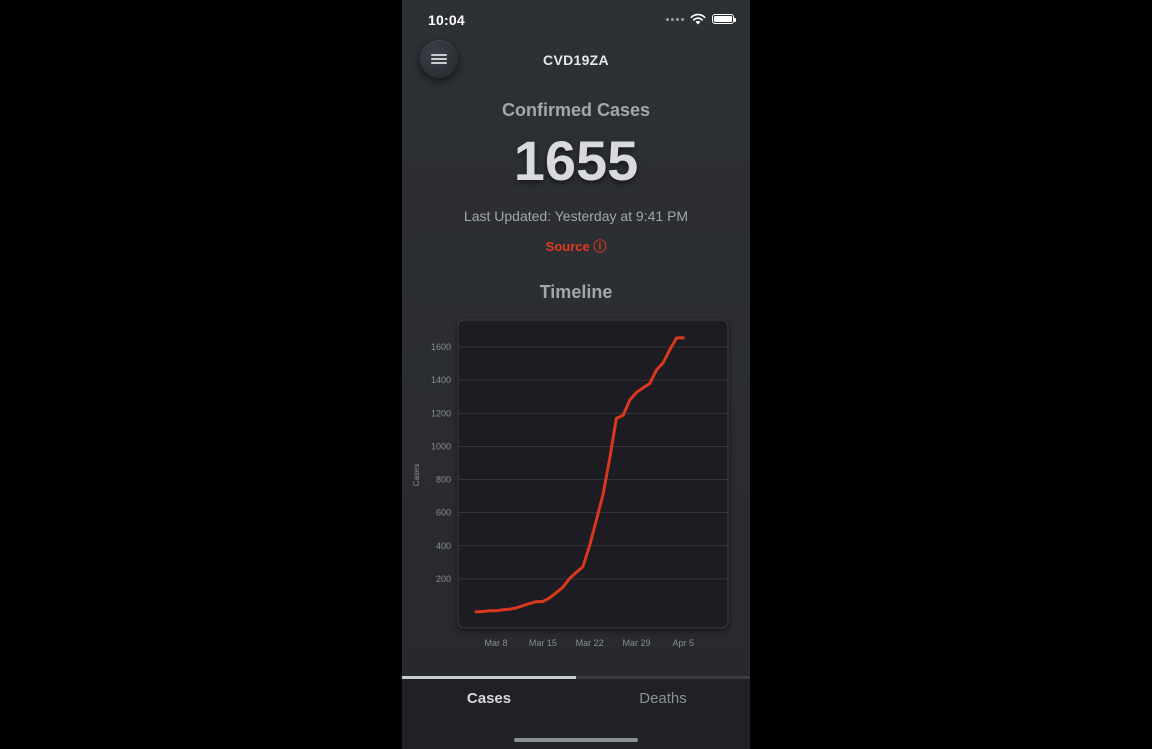  Describe the element at coordinates (443, 513) in the screenshot. I see `y-tick-label: 600` at that location.